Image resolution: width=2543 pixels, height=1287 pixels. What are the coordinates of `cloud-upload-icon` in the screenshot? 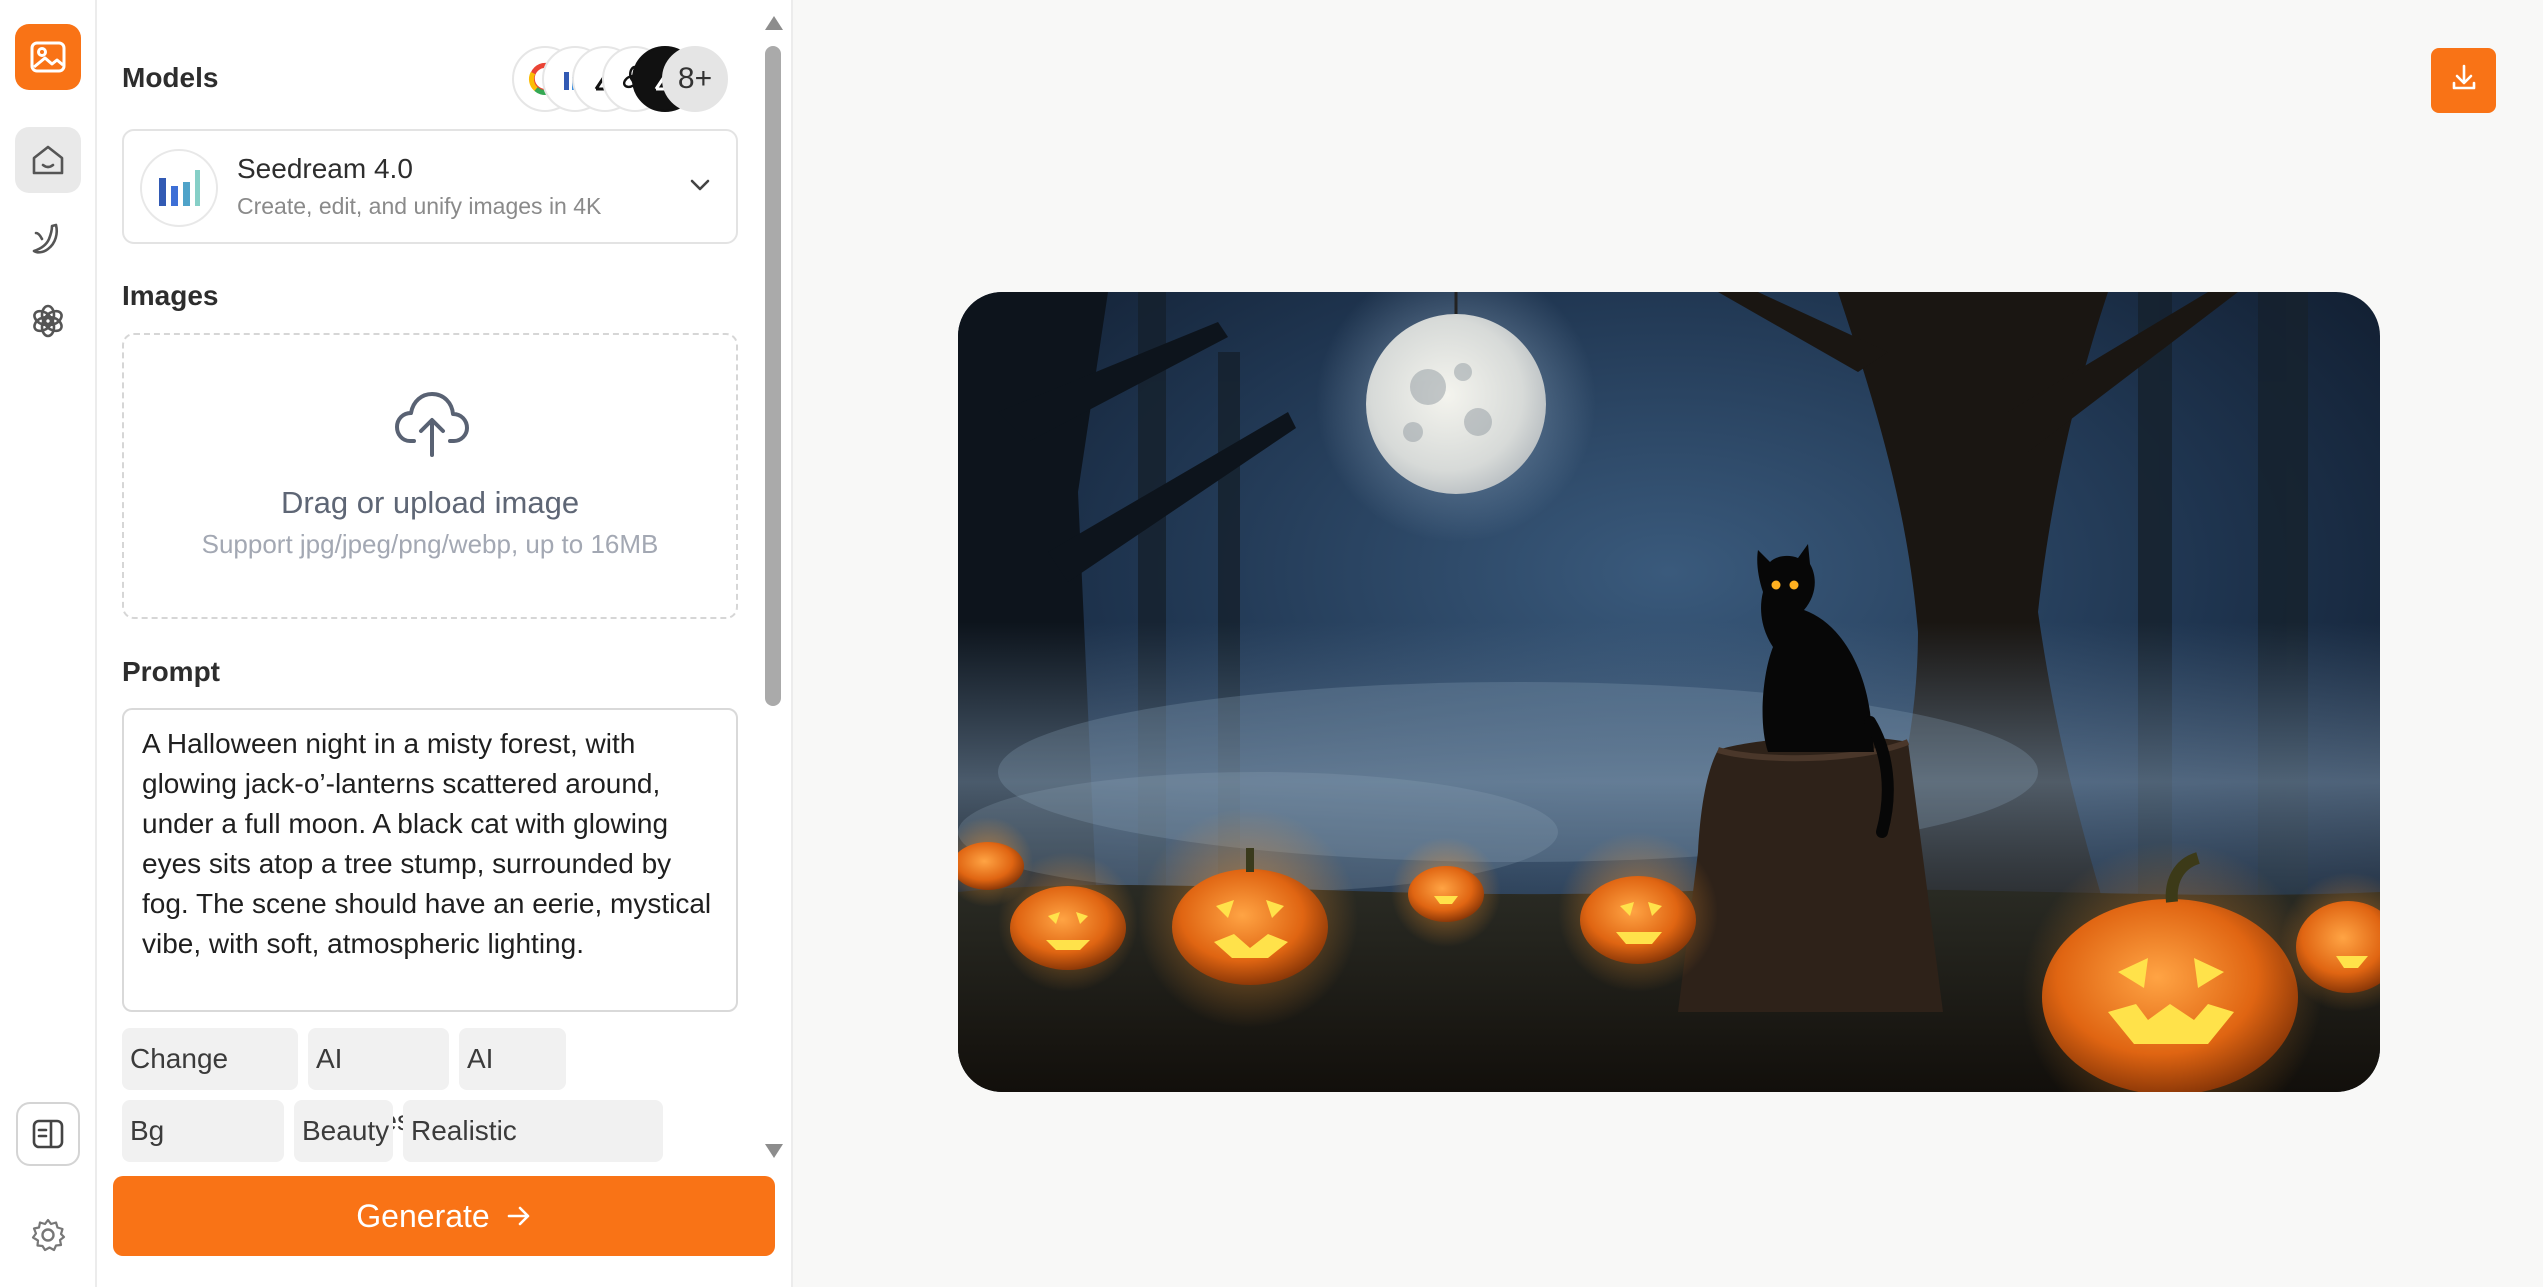 It's located at (432, 426).